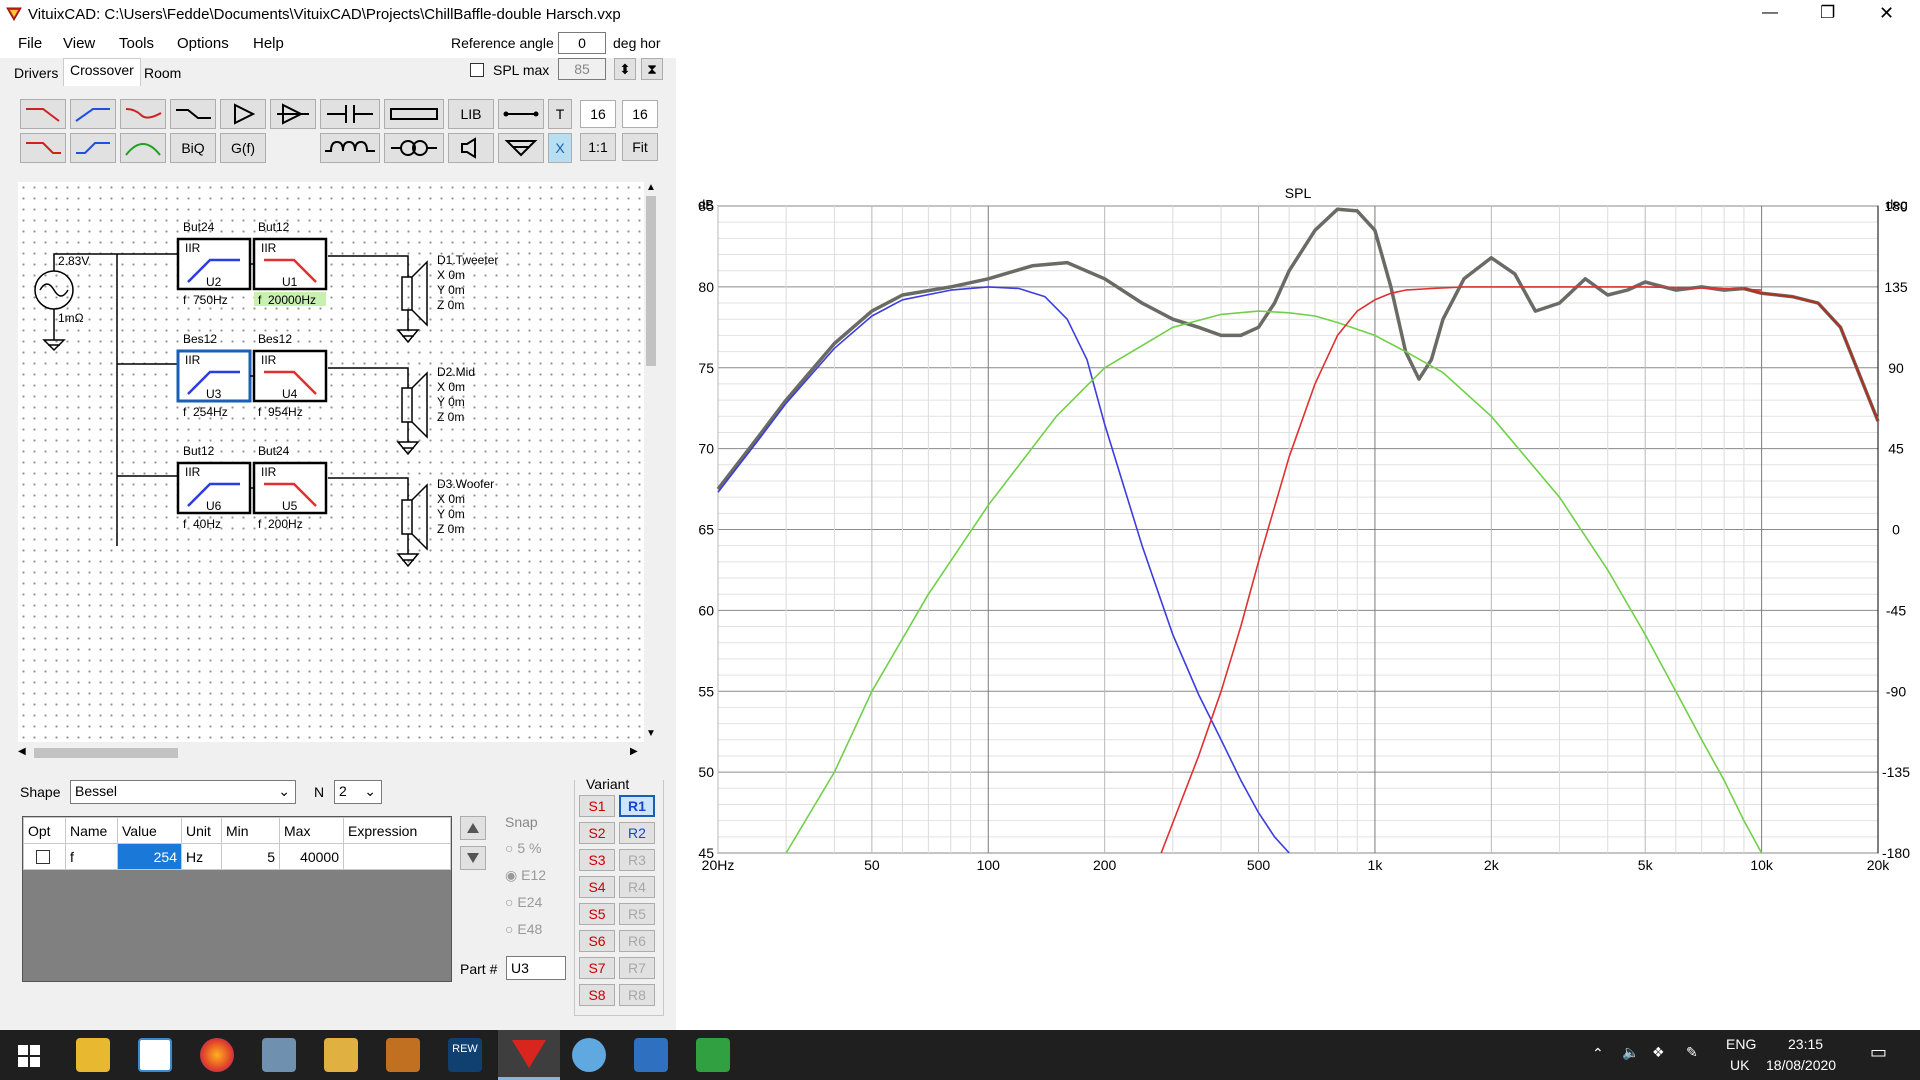 The height and width of the screenshot is (1080, 1920). Describe the element at coordinates (465, 507) in the screenshot. I see `driver-d3: D3.Woofer X 0m Y 0m Z 0m` at that location.